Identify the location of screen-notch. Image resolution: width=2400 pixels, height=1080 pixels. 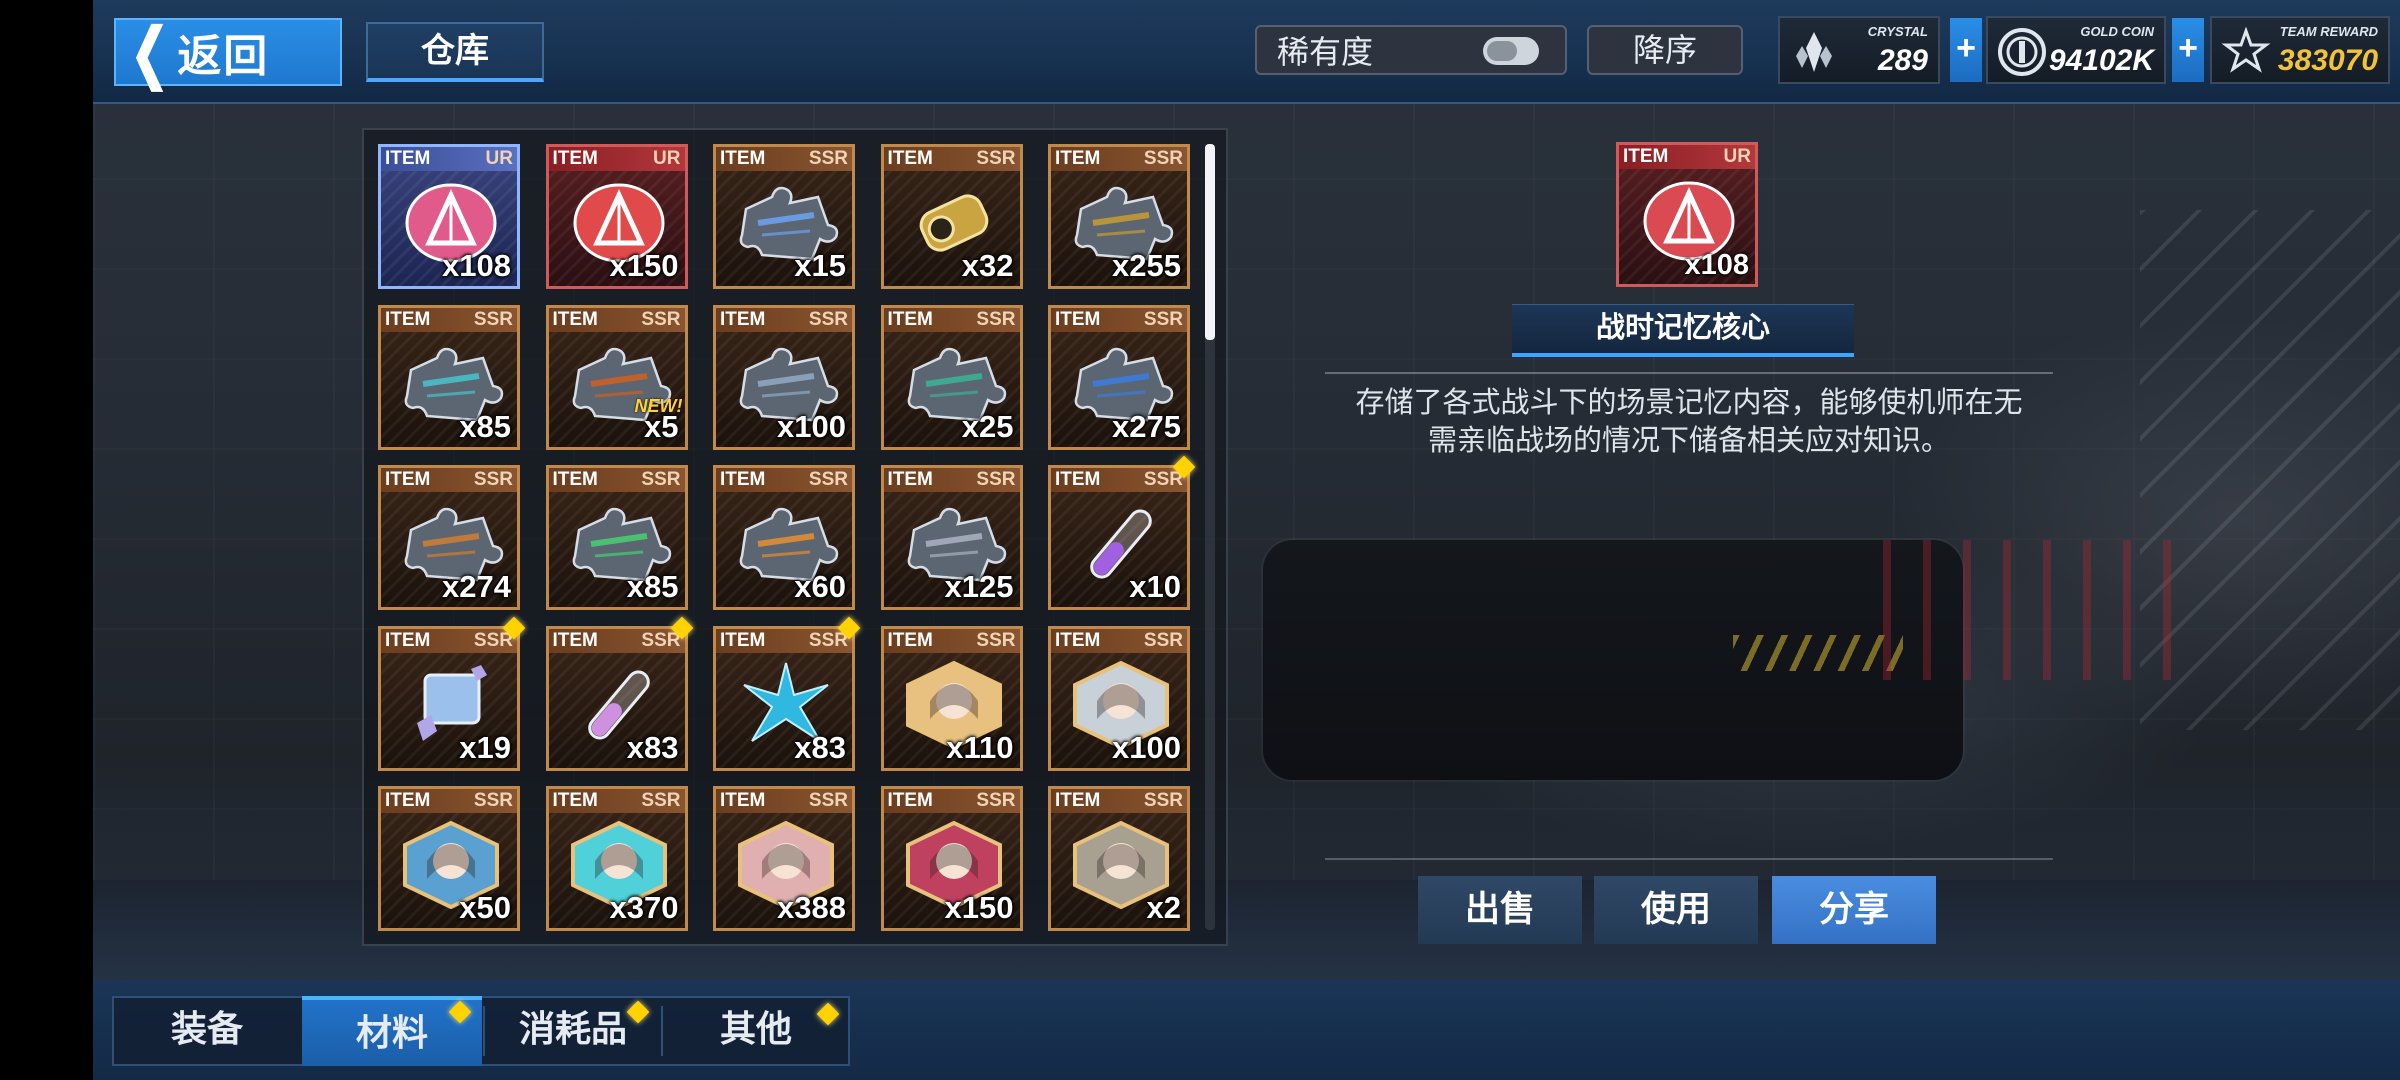
(46, 540).